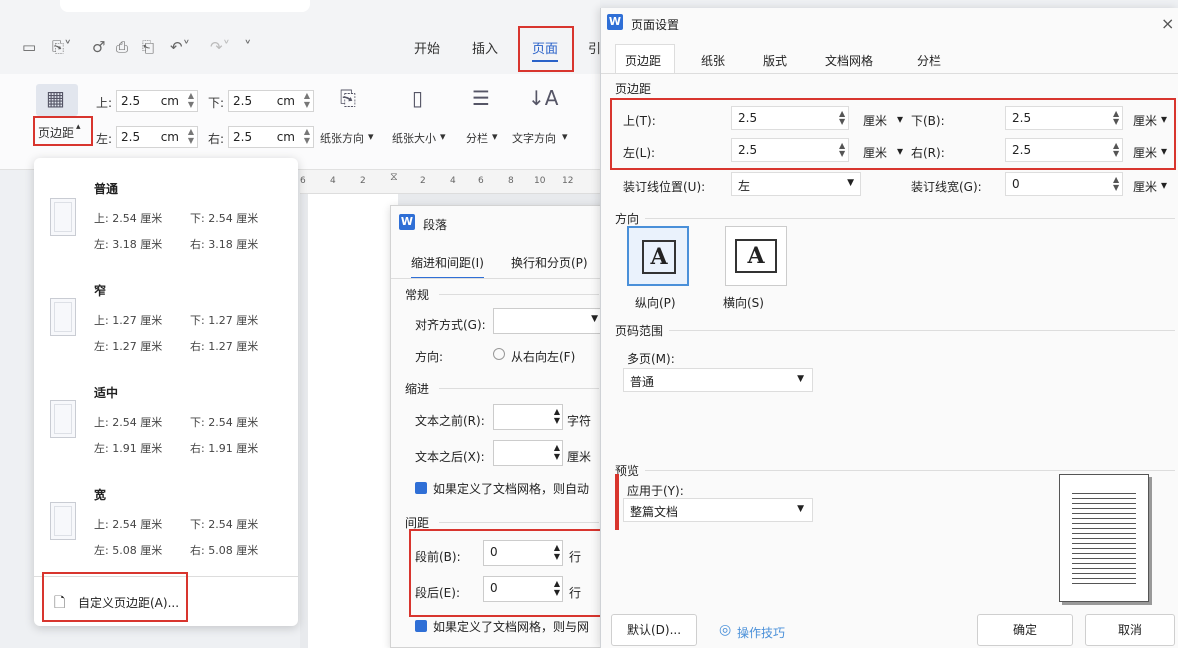  I want to click on right-margin-input: 2.5, so click(1064, 150).